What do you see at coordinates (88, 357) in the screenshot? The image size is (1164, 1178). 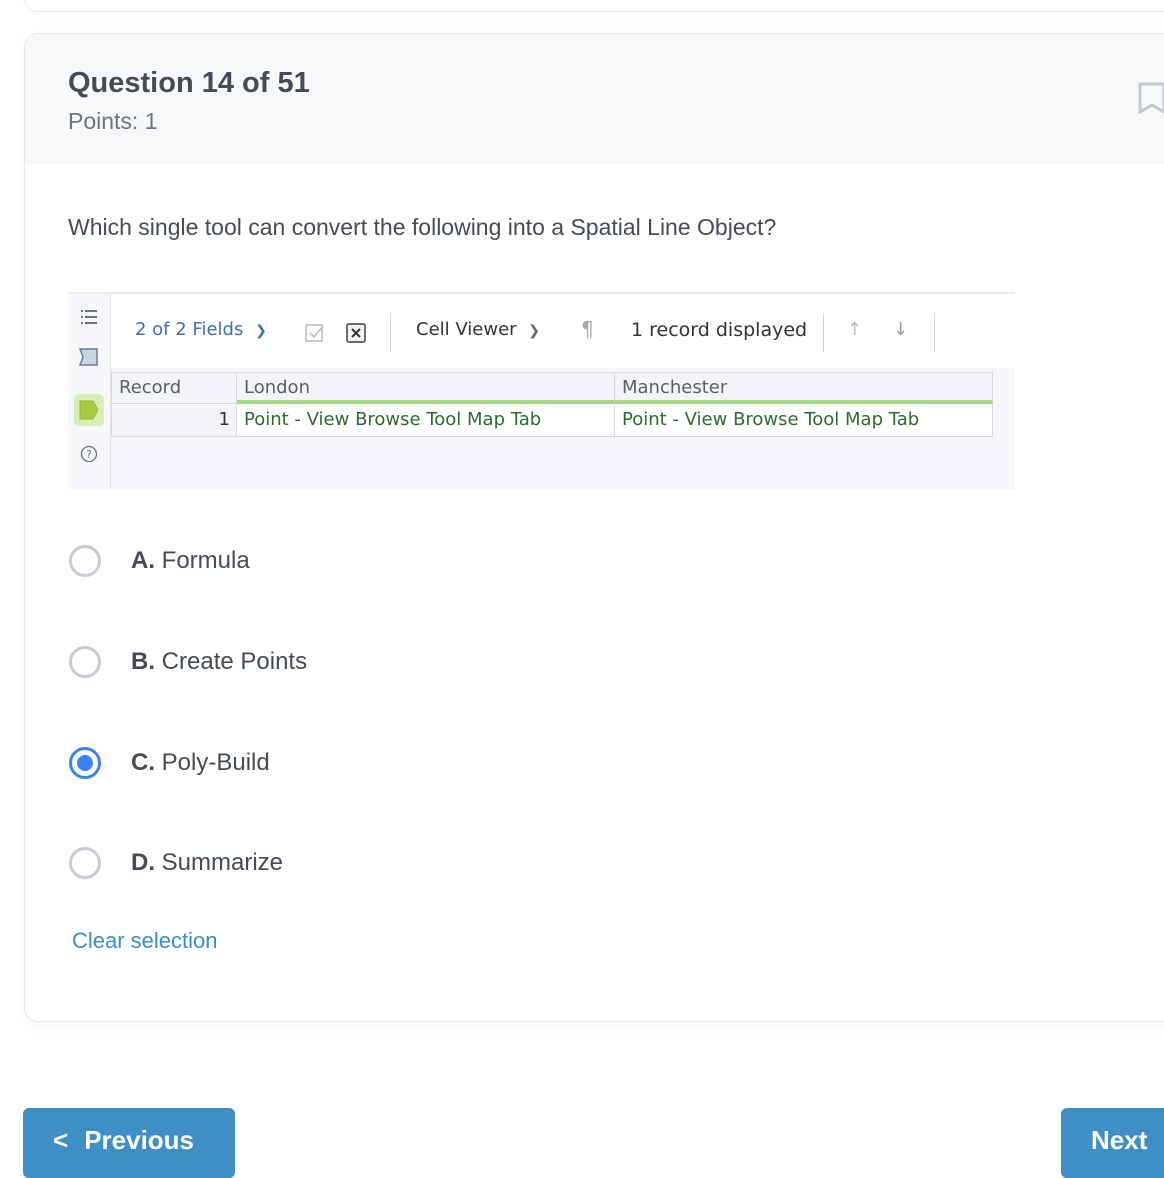 I see `input-anchor-icon` at bounding box center [88, 357].